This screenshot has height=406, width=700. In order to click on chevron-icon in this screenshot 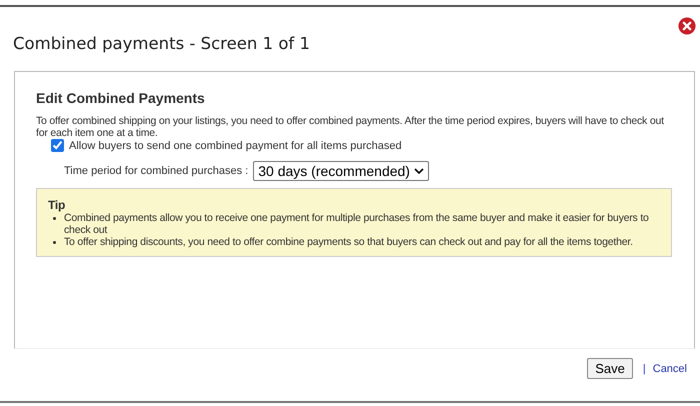, I will do `click(419, 171)`.